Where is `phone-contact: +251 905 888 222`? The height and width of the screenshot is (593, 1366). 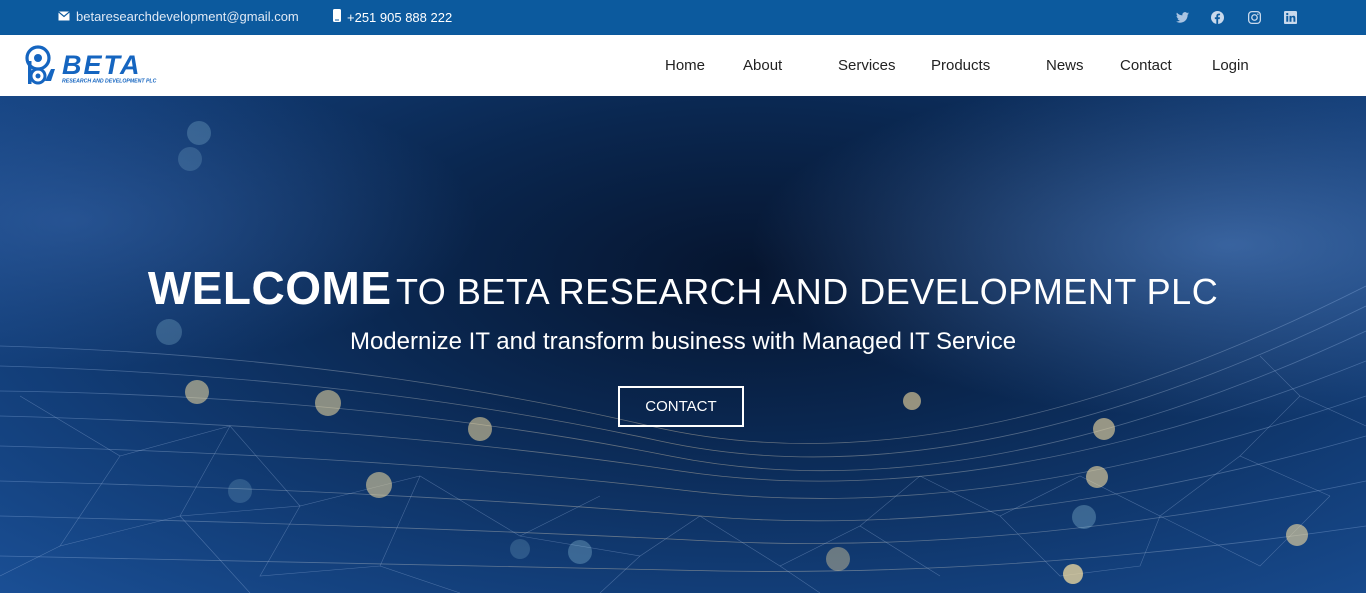
phone-contact: +251 905 888 222 is located at coordinates (392, 17).